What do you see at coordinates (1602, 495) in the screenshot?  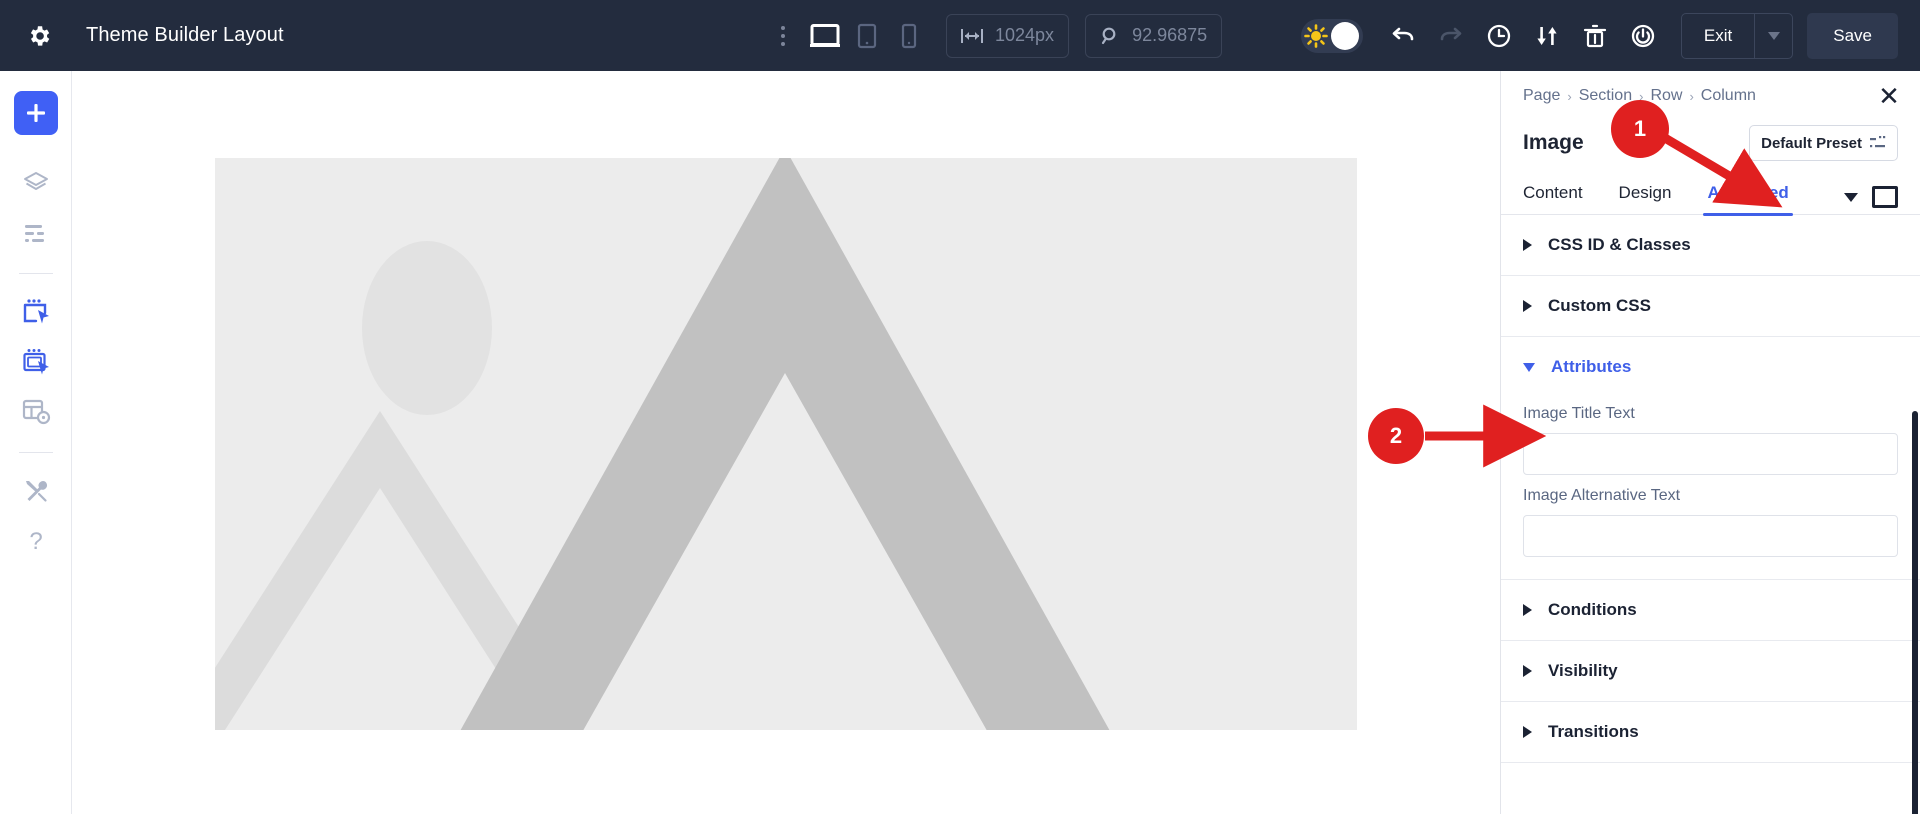 I see `image-alternative-text-label: Image Alternative Text` at bounding box center [1602, 495].